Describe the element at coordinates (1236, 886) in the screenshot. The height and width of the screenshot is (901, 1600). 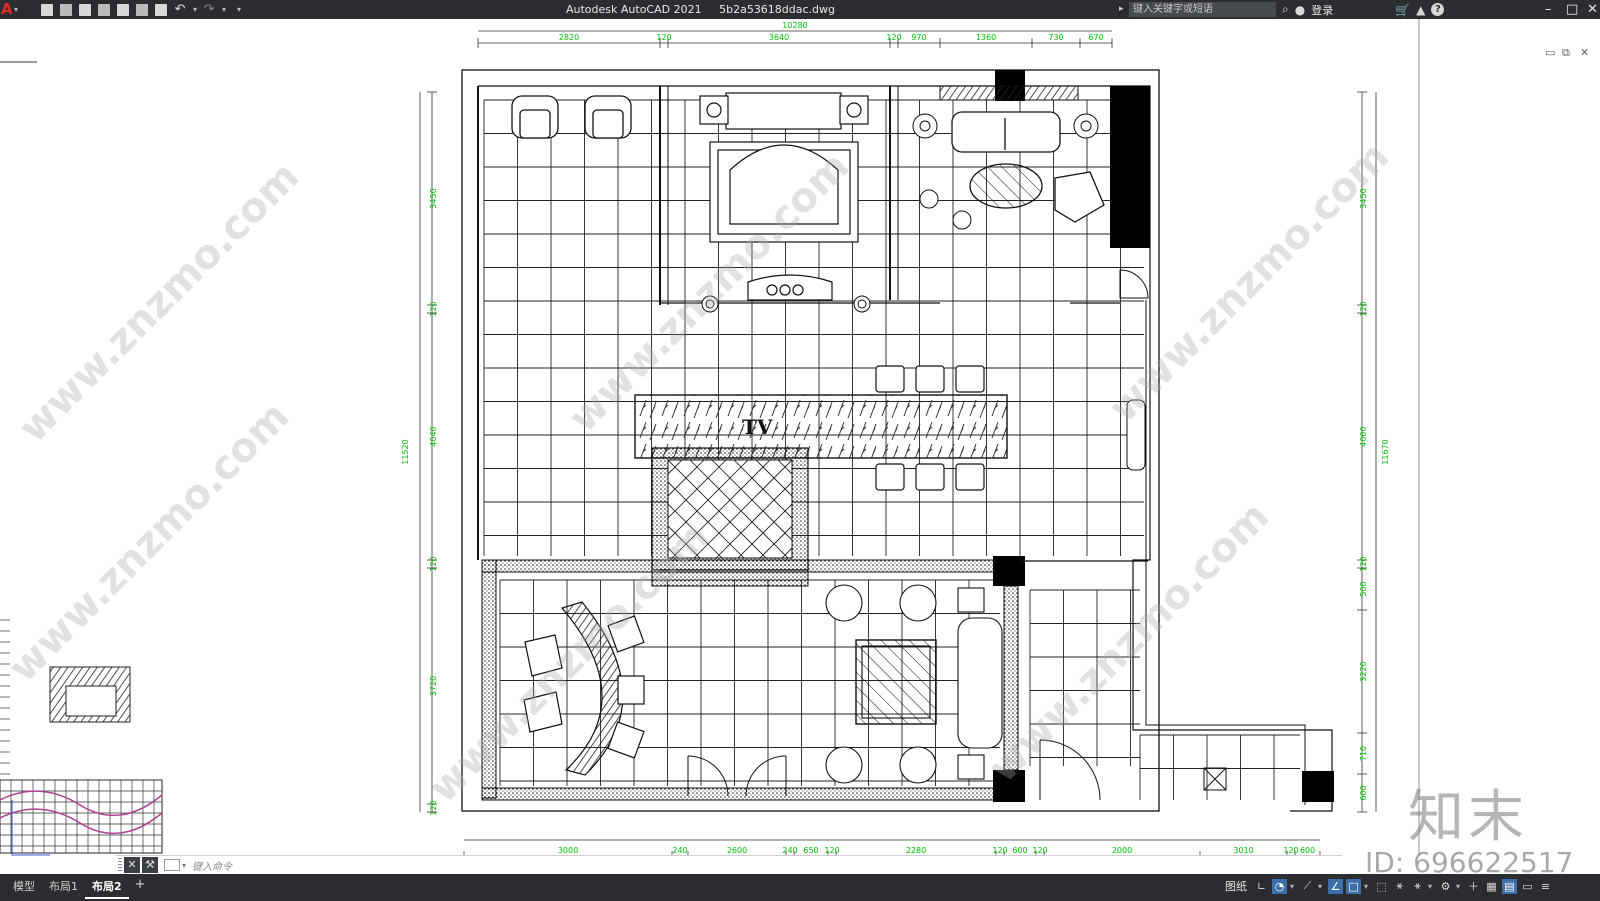
I see `paper-space-toggle: 图纸` at that location.